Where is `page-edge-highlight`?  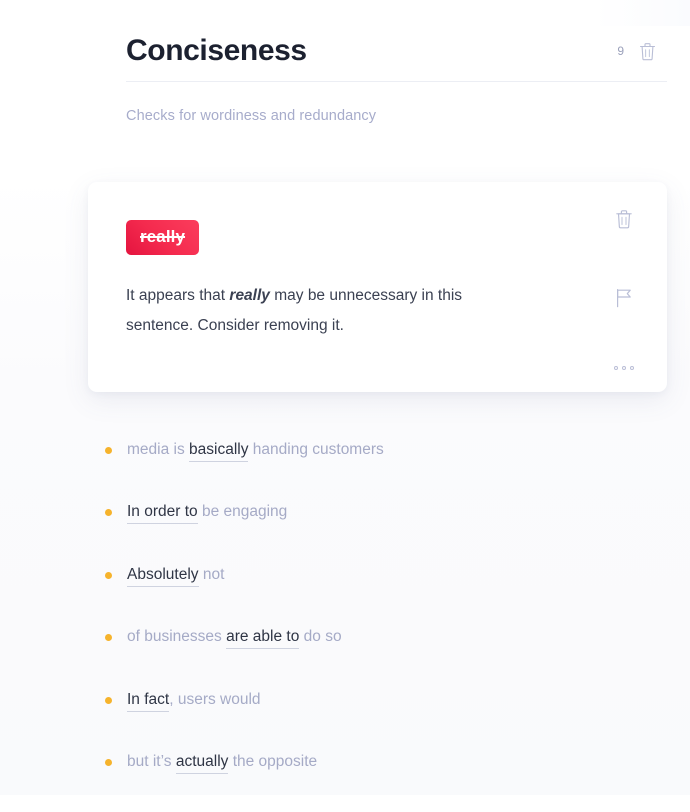
page-edge-highlight is located at coordinates (642, 13).